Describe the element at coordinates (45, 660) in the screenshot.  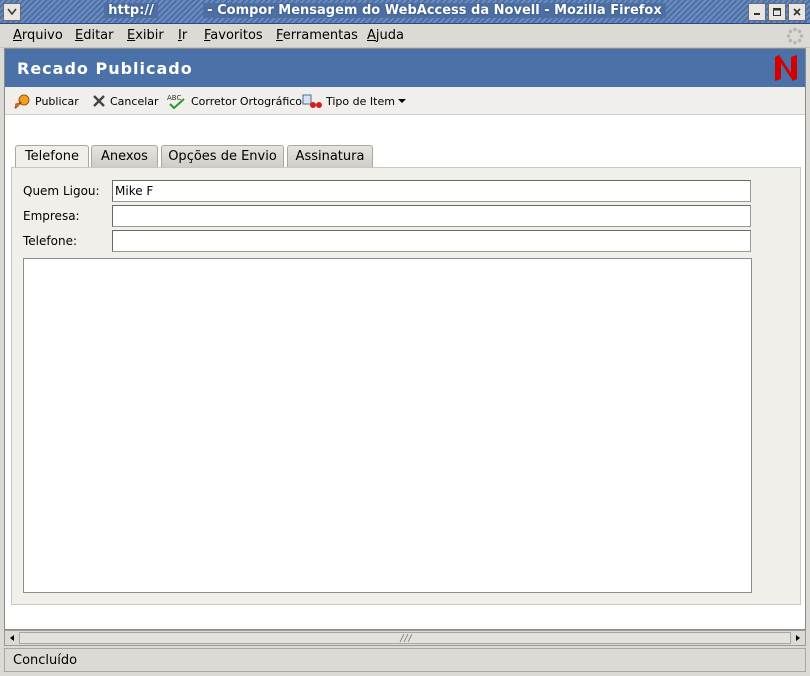
I see `status-text: Concluído` at that location.